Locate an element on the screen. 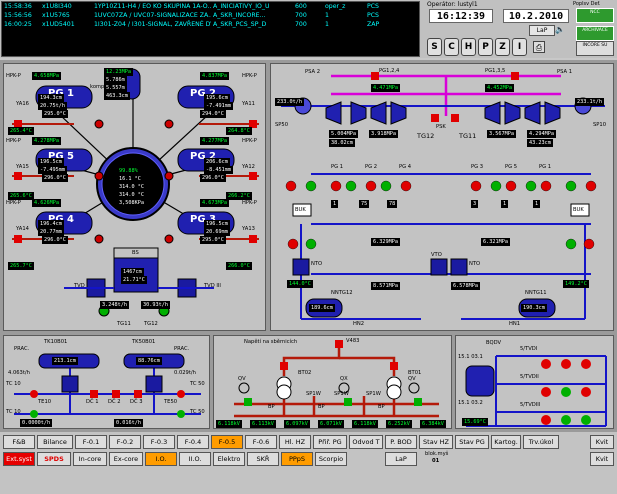  nav-kartog: Kartog. is located at coordinates (506, 442).